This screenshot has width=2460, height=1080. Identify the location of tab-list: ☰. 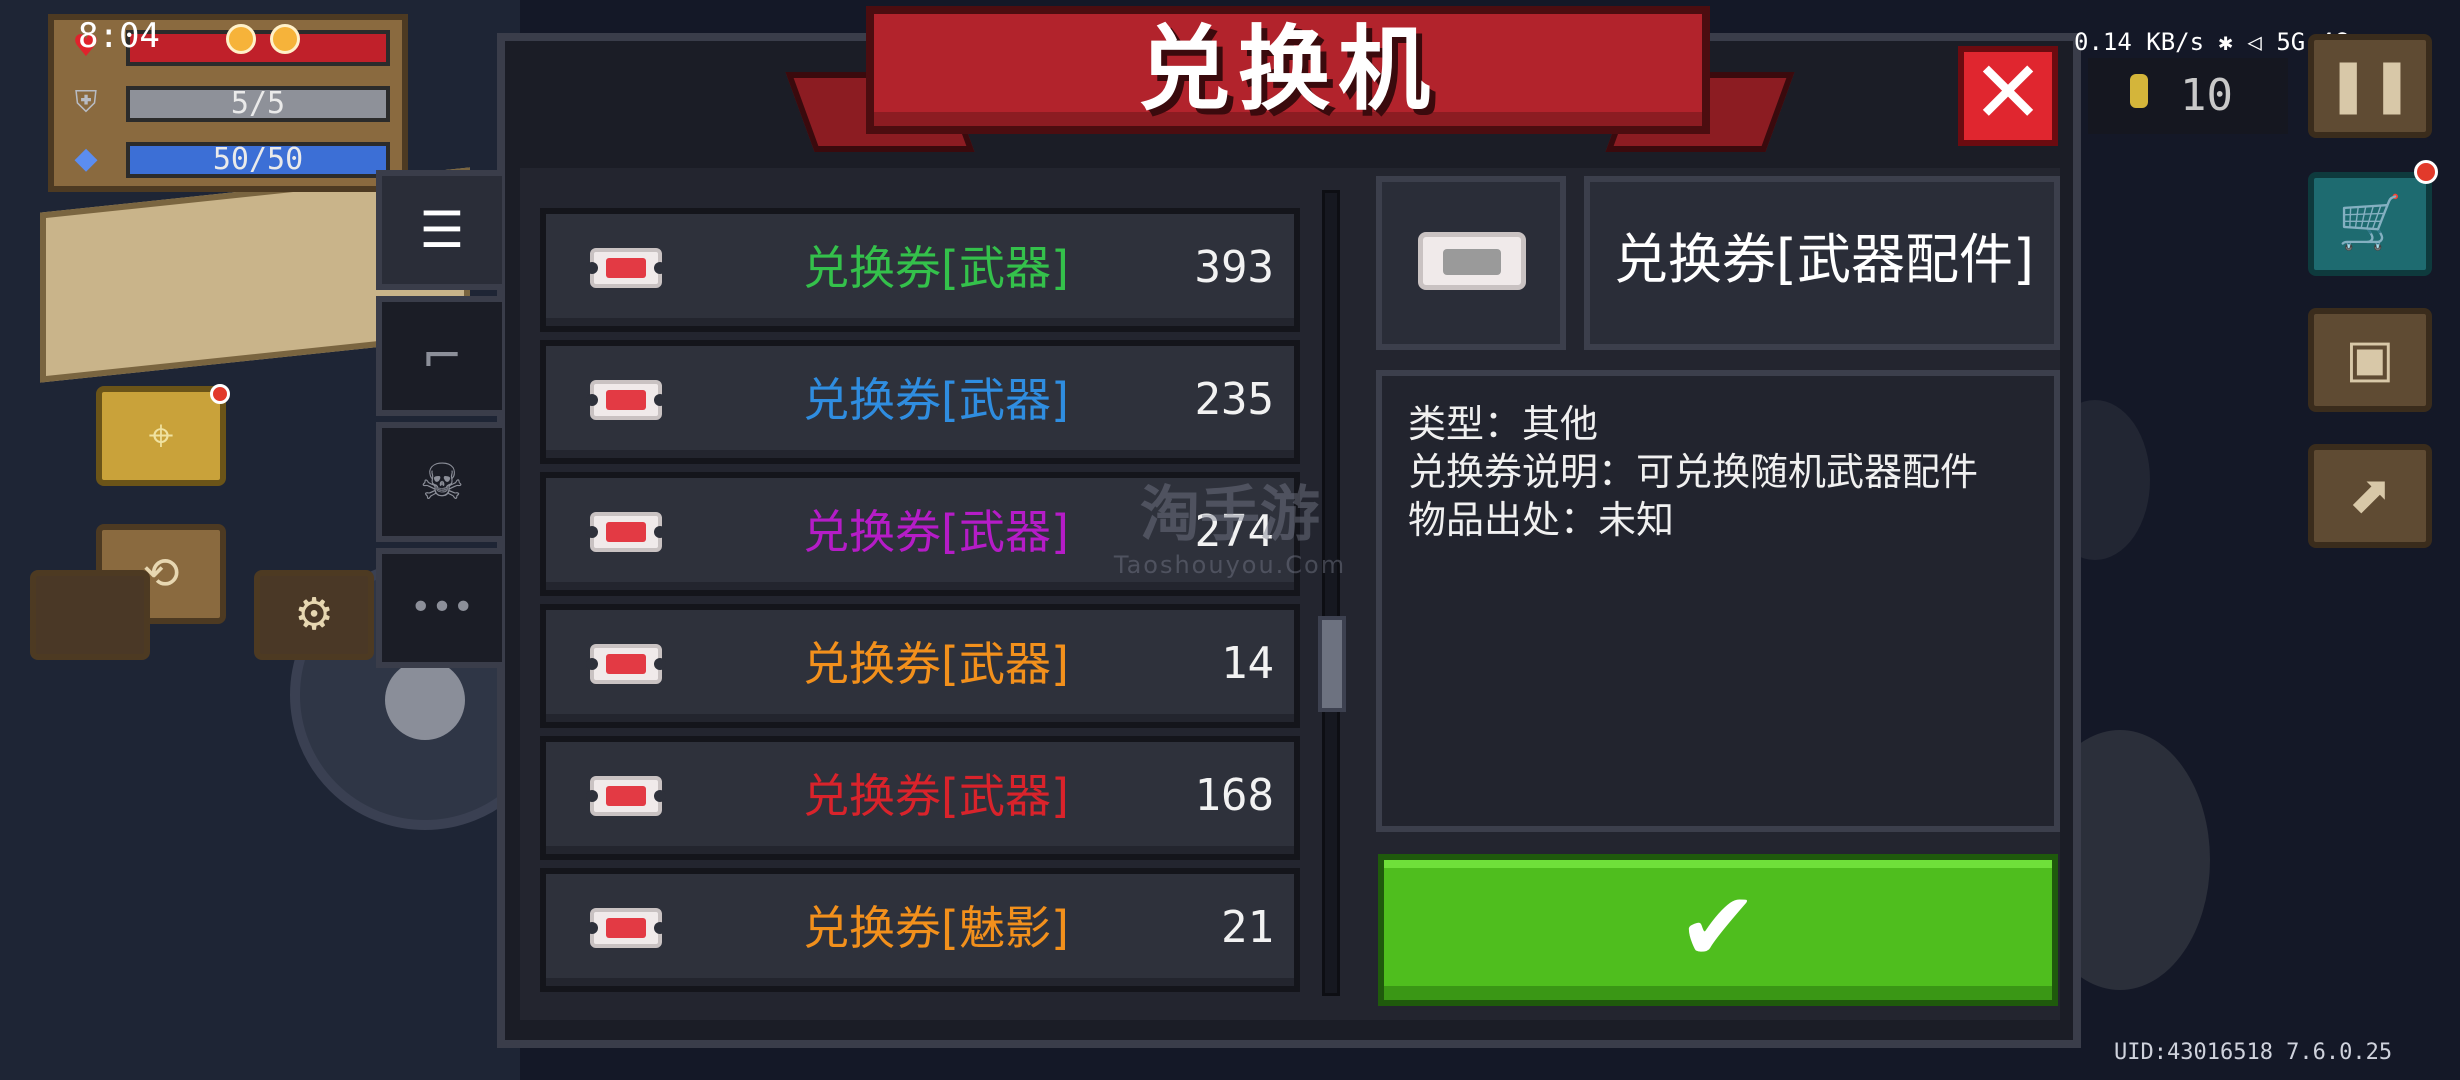
(439, 230).